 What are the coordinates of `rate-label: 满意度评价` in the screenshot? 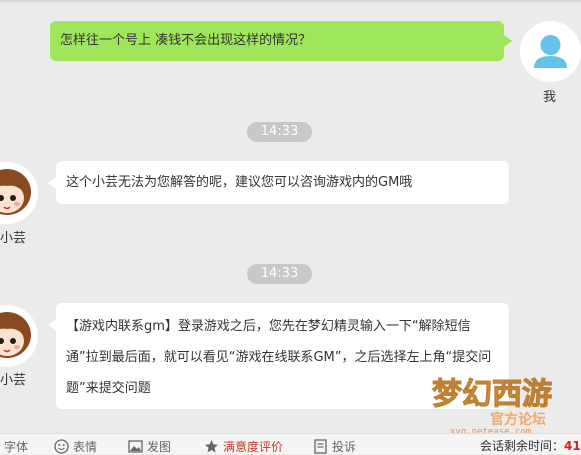 It's located at (253, 446).